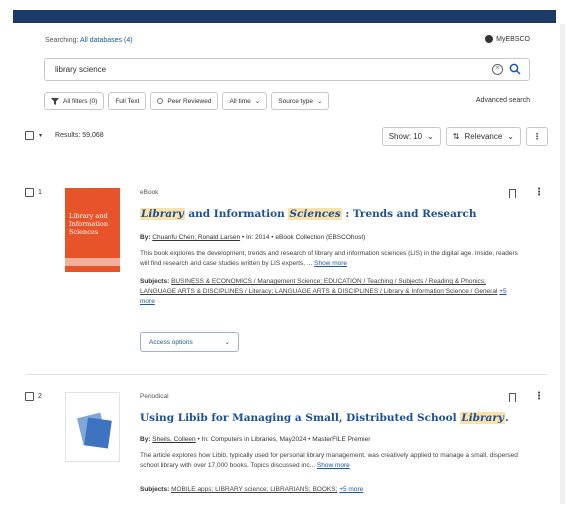 This screenshot has height=508, width=568. What do you see at coordinates (55, 101) in the screenshot?
I see `filter-icon` at bounding box center [55, 101].